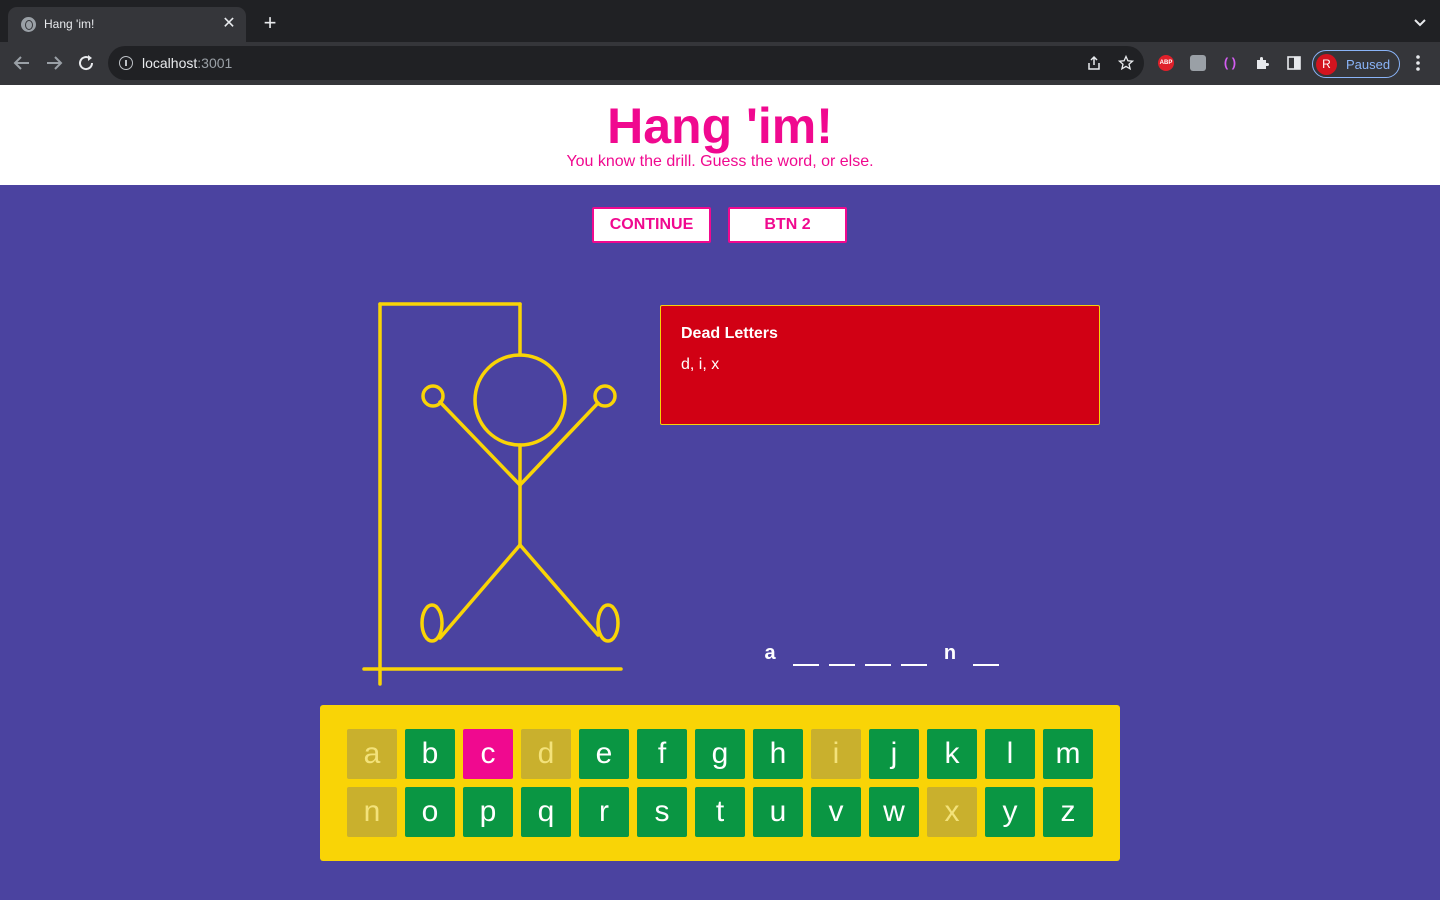 Image resolution: width=1440 pixels, height=900 pixels. Describe the element at coordinates (880, 365) in the screenshot. I see `dead-letters-panel: Dead Letters d, i, x` at that location.